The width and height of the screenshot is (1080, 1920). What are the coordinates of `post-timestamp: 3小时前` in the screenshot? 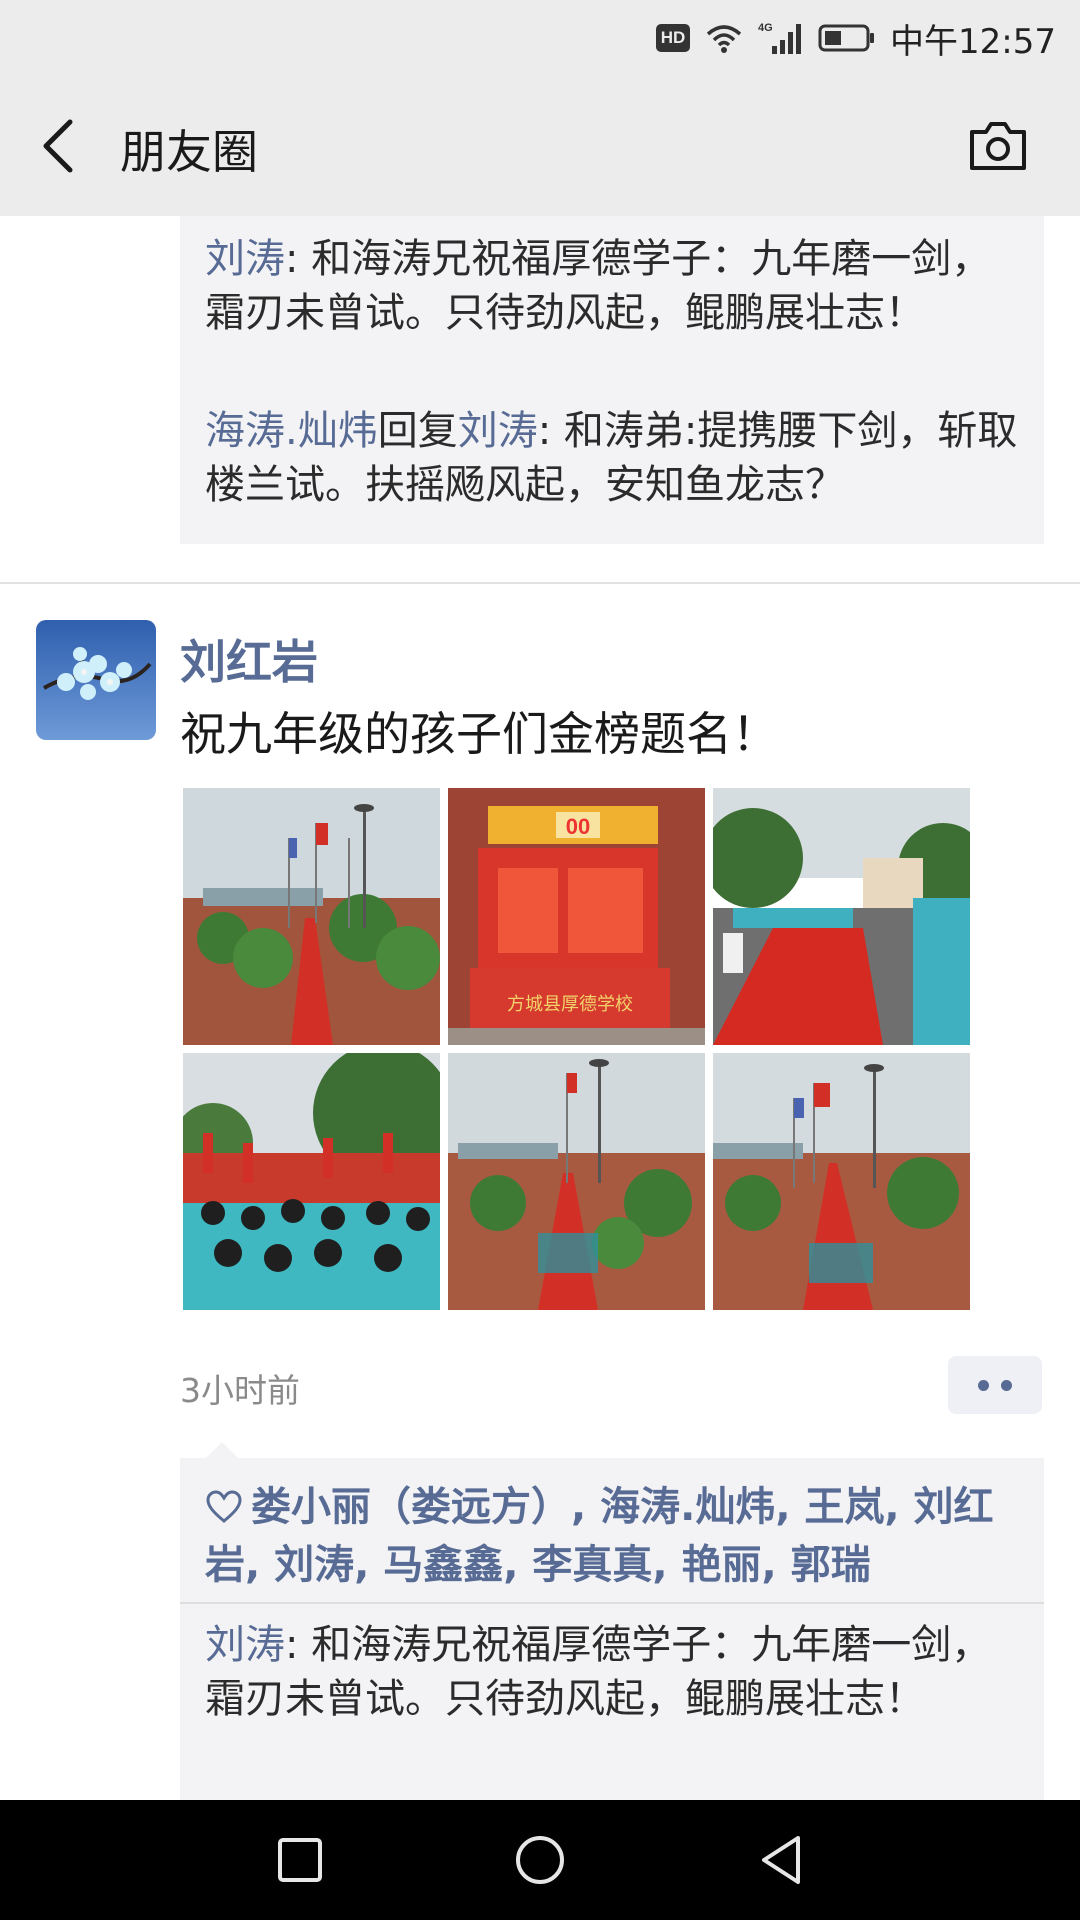 It's located at (240, 1390).